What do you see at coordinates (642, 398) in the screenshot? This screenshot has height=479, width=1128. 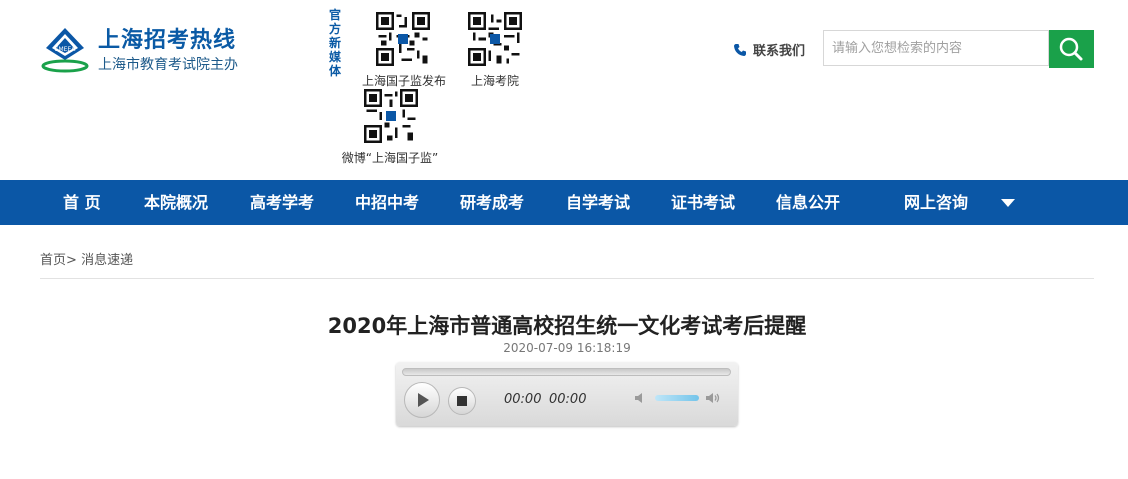 I see `mute-icon` at bounding box center [642, 398].